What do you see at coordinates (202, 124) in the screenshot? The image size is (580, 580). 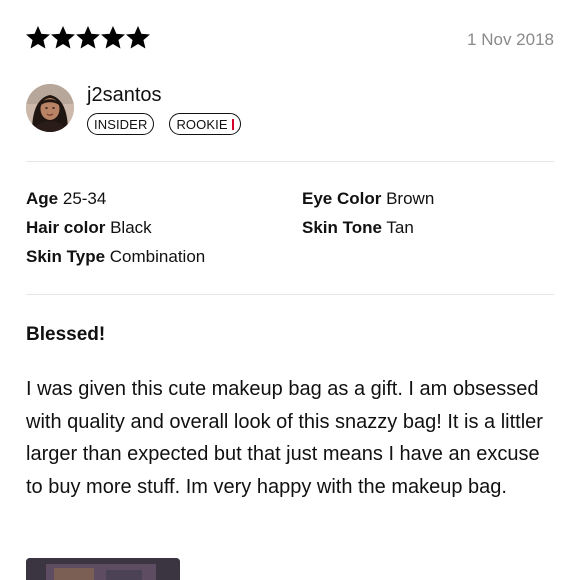 I see `badge-label: ROOKIE` at bounding box center [202, 124].